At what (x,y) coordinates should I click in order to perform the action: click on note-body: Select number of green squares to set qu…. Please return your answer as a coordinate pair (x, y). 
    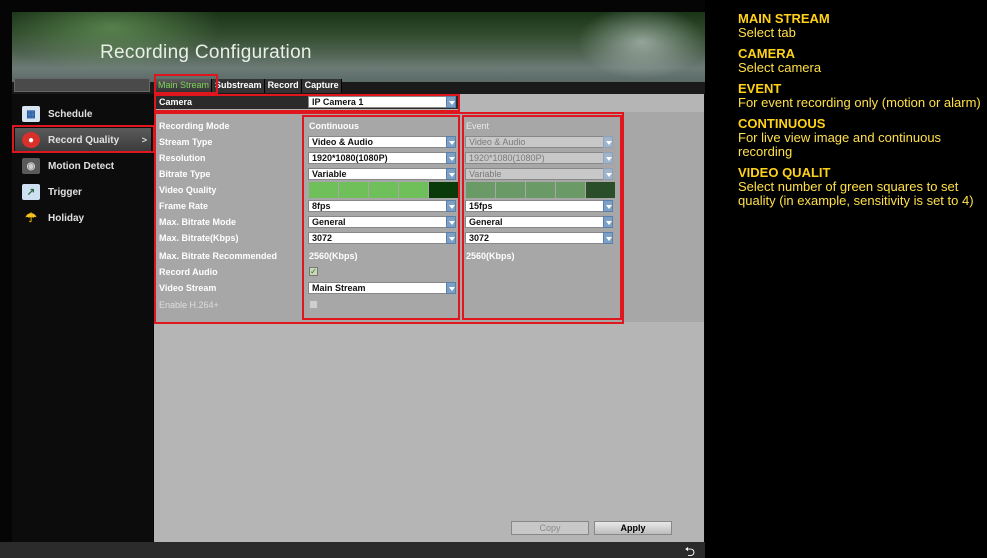
    Looking at the image, I should click on (856, 193).